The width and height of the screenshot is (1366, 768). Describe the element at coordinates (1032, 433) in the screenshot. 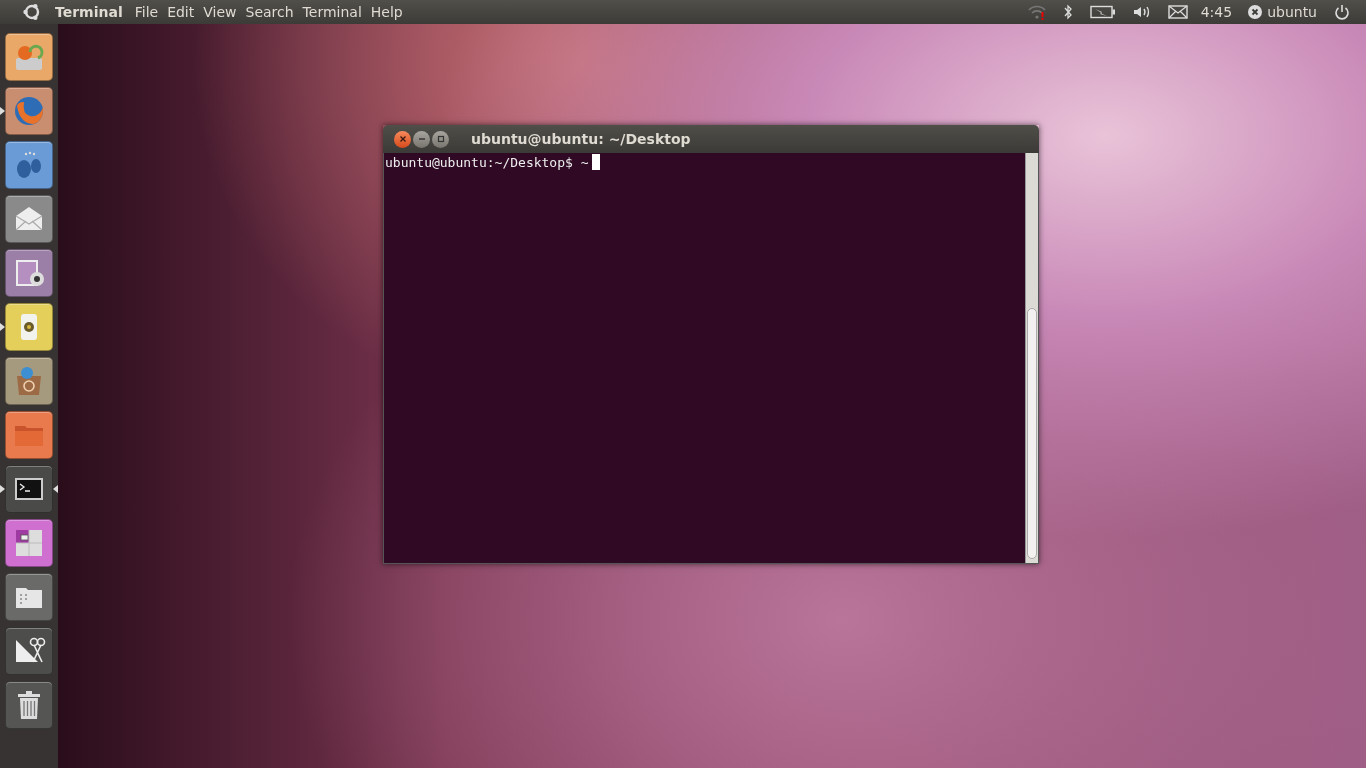

I see `scrollbar-thumb` at that location.